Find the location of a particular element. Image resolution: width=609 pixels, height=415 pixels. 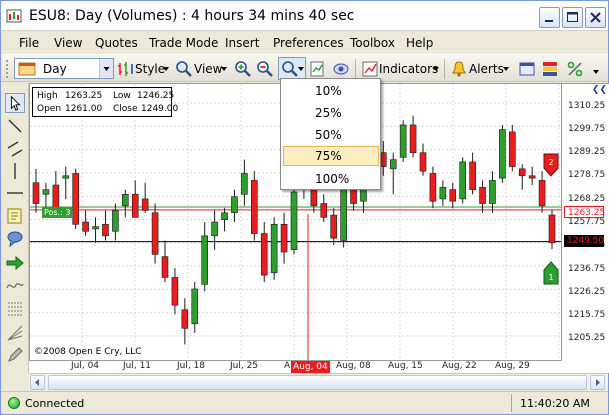

drawing-tools-bar is located at coordinates (15, 228).